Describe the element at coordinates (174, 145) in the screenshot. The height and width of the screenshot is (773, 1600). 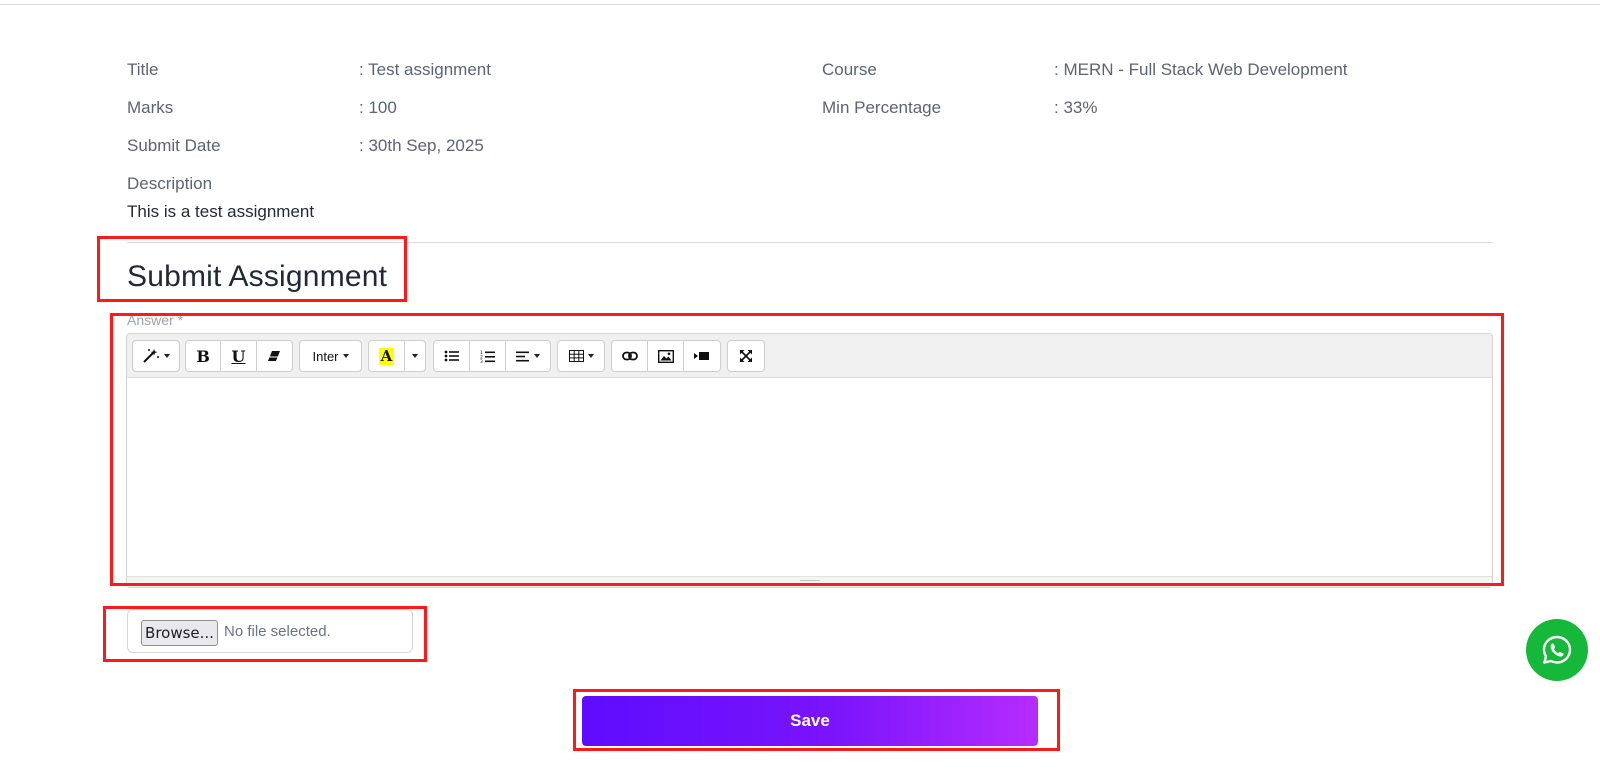
I see `submit-date-label: Submit Date` at that location.